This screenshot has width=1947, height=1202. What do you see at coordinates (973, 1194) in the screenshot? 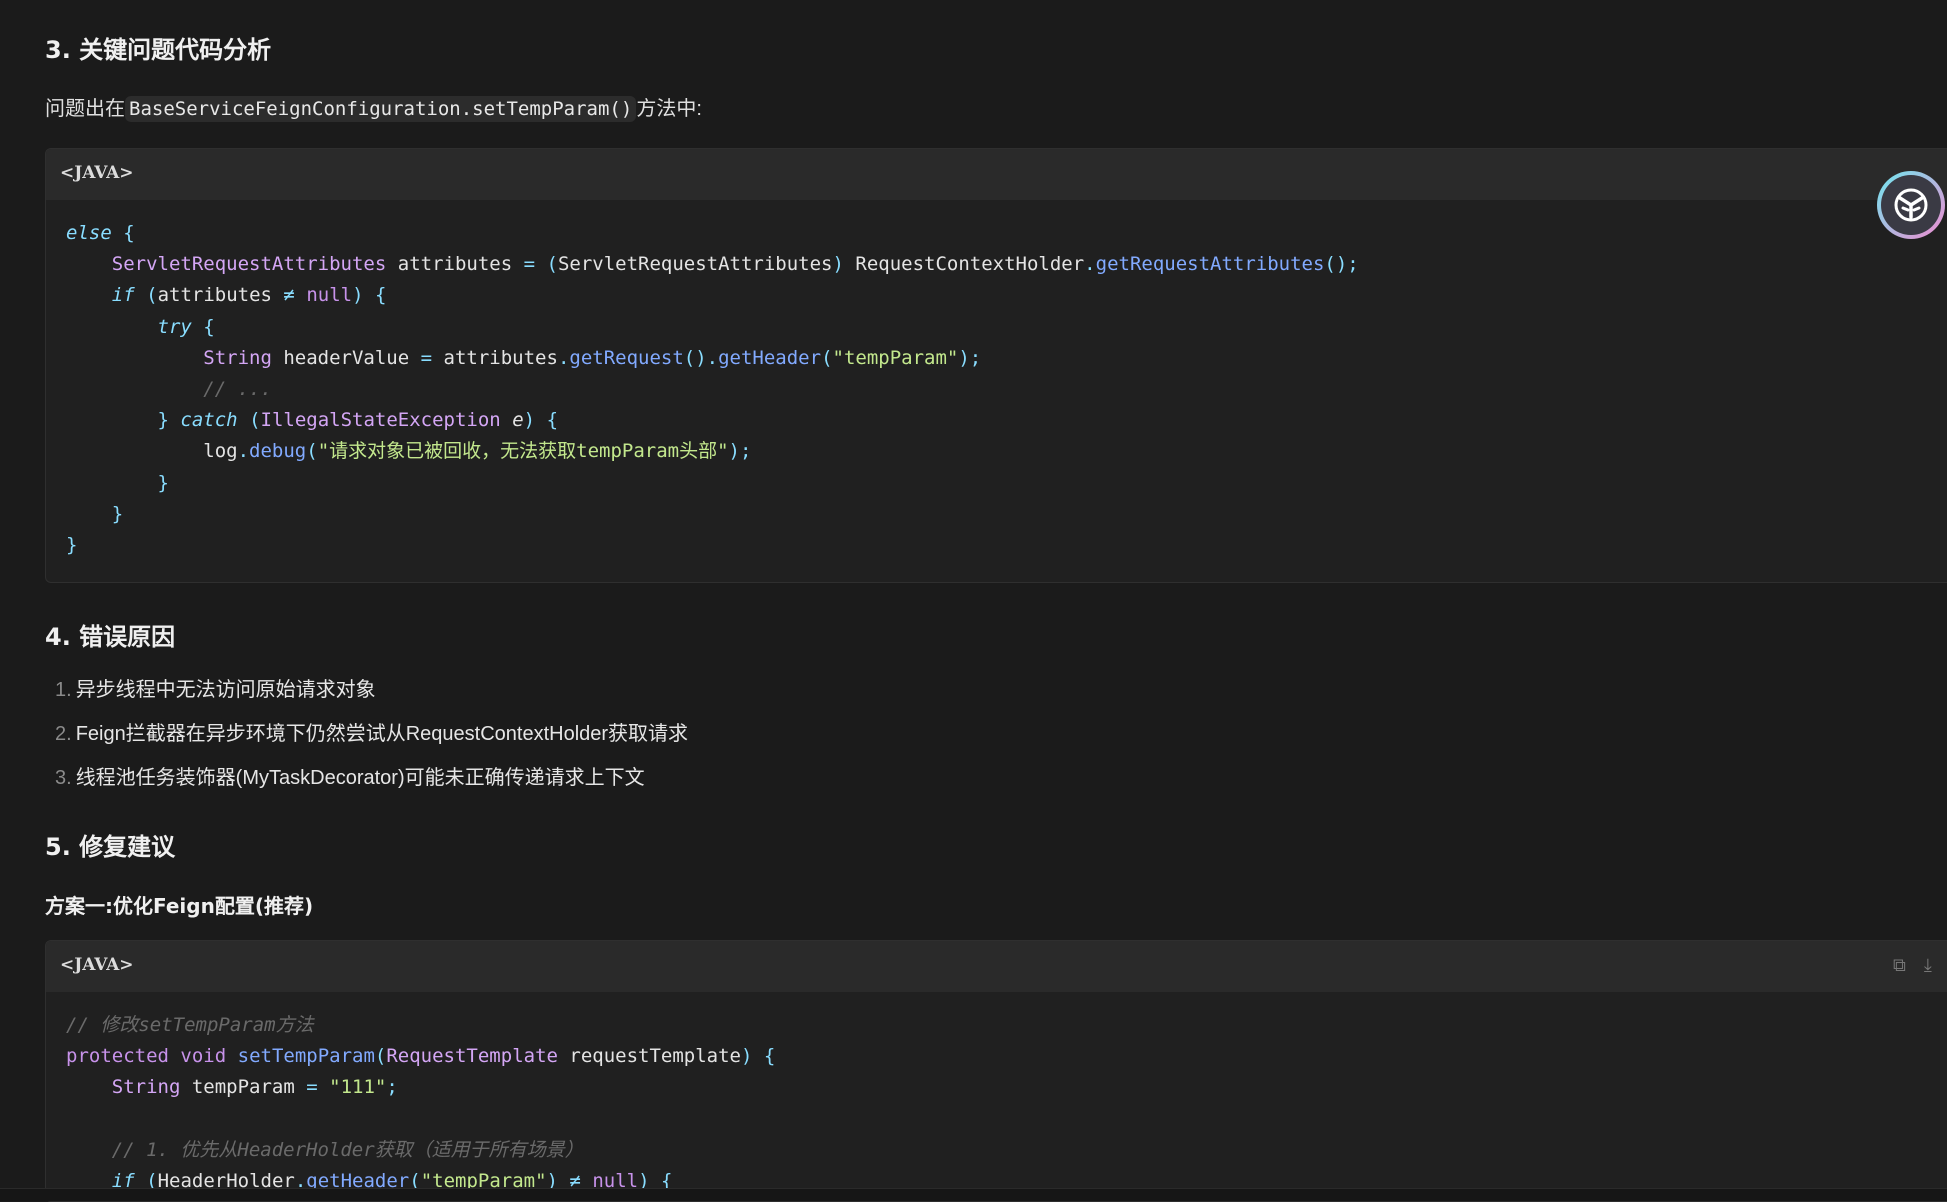
I see `bottom-bar` at bounding box center [973, 1194].